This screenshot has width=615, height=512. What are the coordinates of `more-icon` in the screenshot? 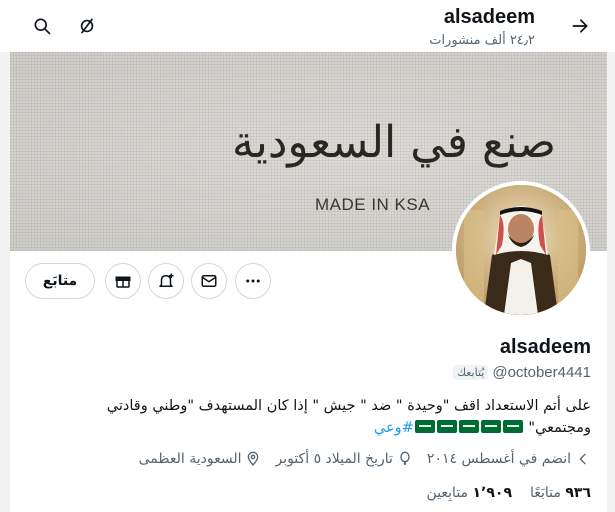 It's located at (253, 281).